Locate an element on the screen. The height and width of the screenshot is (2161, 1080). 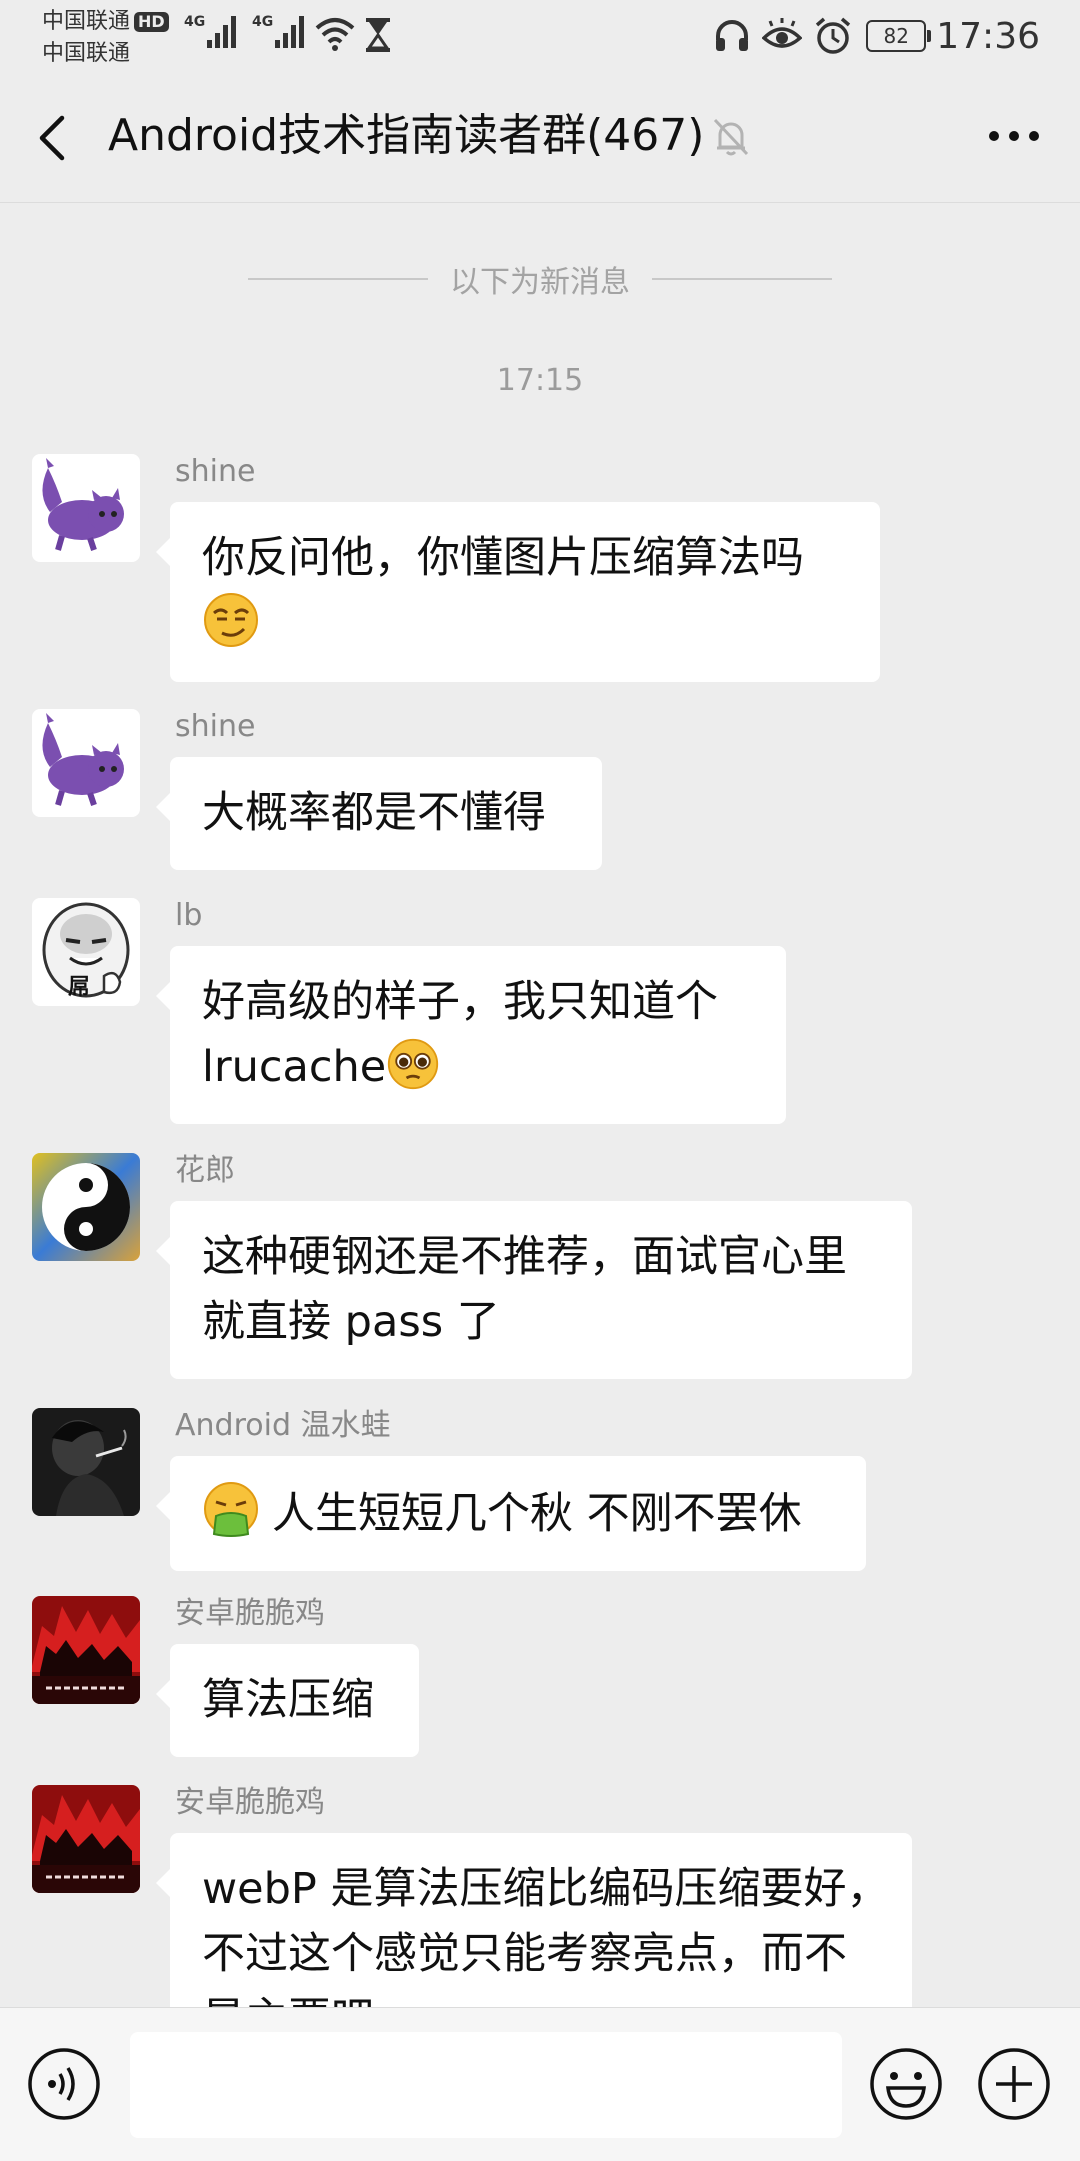
message-bubble: 人生短短几个秋 不刚不罢休 is located at coordinates (511, 1513).